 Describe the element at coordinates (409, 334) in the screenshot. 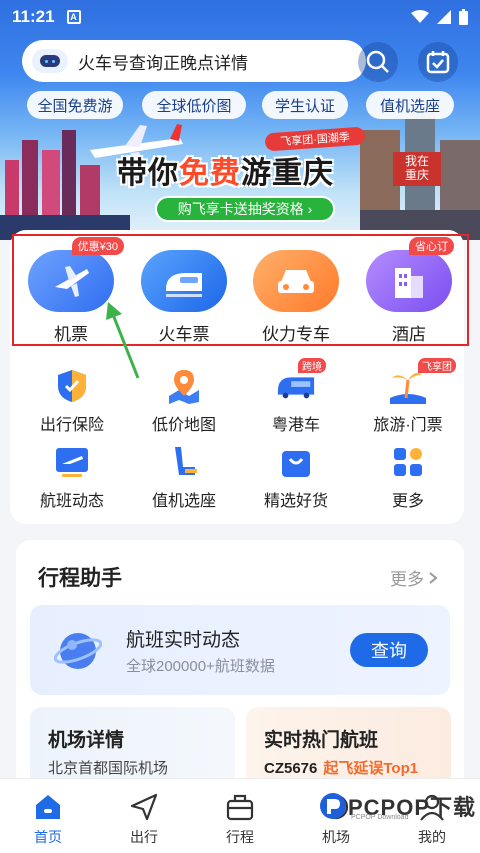

I see `service-label: 酒店` at that location.